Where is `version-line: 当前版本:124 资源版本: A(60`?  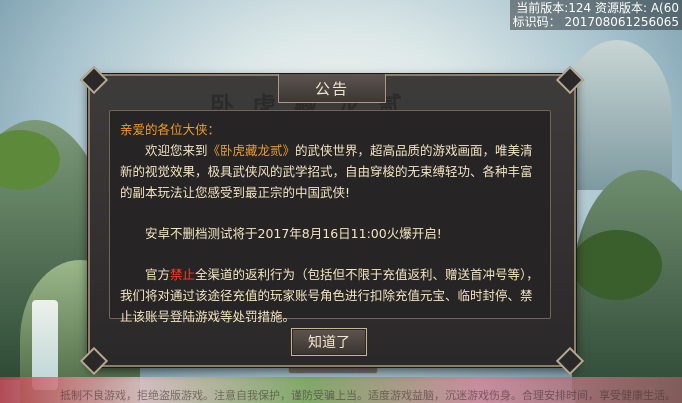 version-line: 当前版本:124 资源版本: A(60 is located at coordinates (597, 8).